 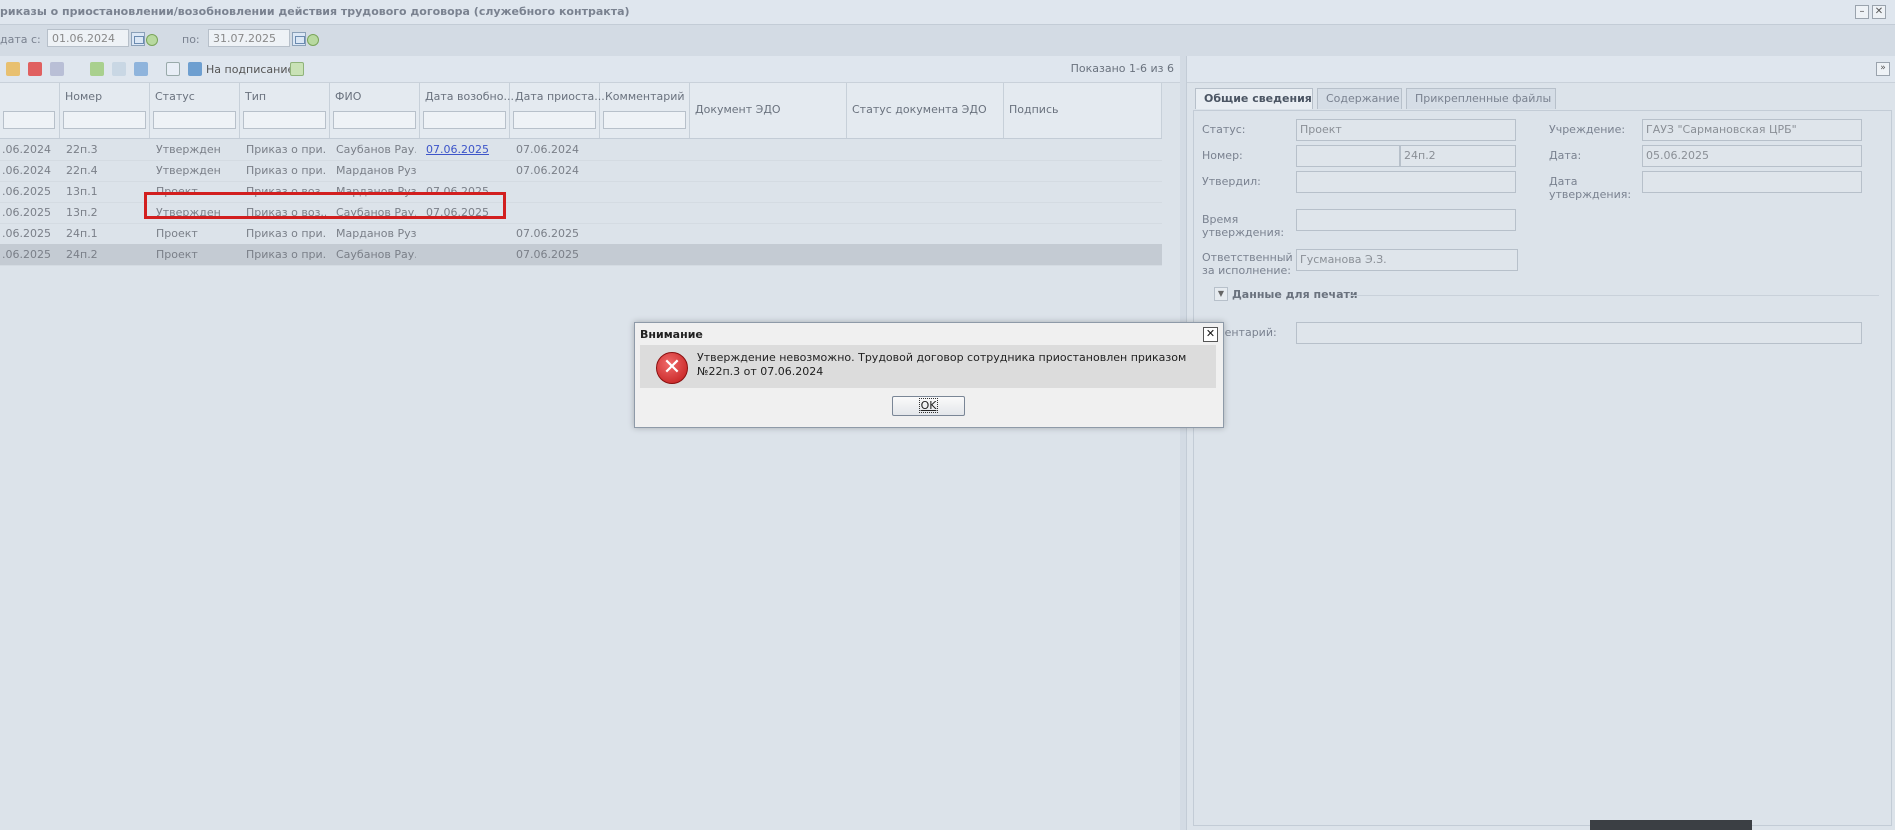 What do you see at coordinates (1083, 110) in the screenshot?
I see `col-signature: Подпись` at bounding box center [1083, 110].